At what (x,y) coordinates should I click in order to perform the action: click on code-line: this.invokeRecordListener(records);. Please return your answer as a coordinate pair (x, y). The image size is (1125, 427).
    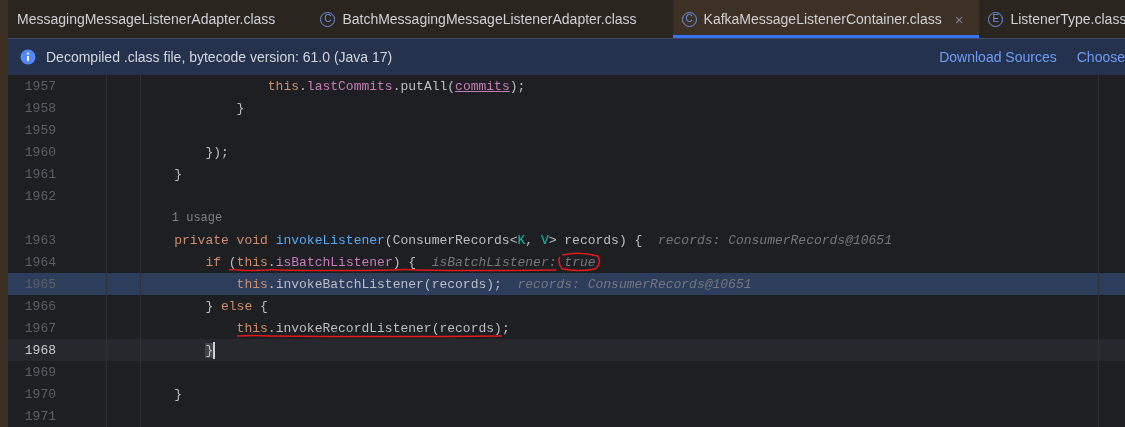
    Looking at the image, I should click on (372, 328).